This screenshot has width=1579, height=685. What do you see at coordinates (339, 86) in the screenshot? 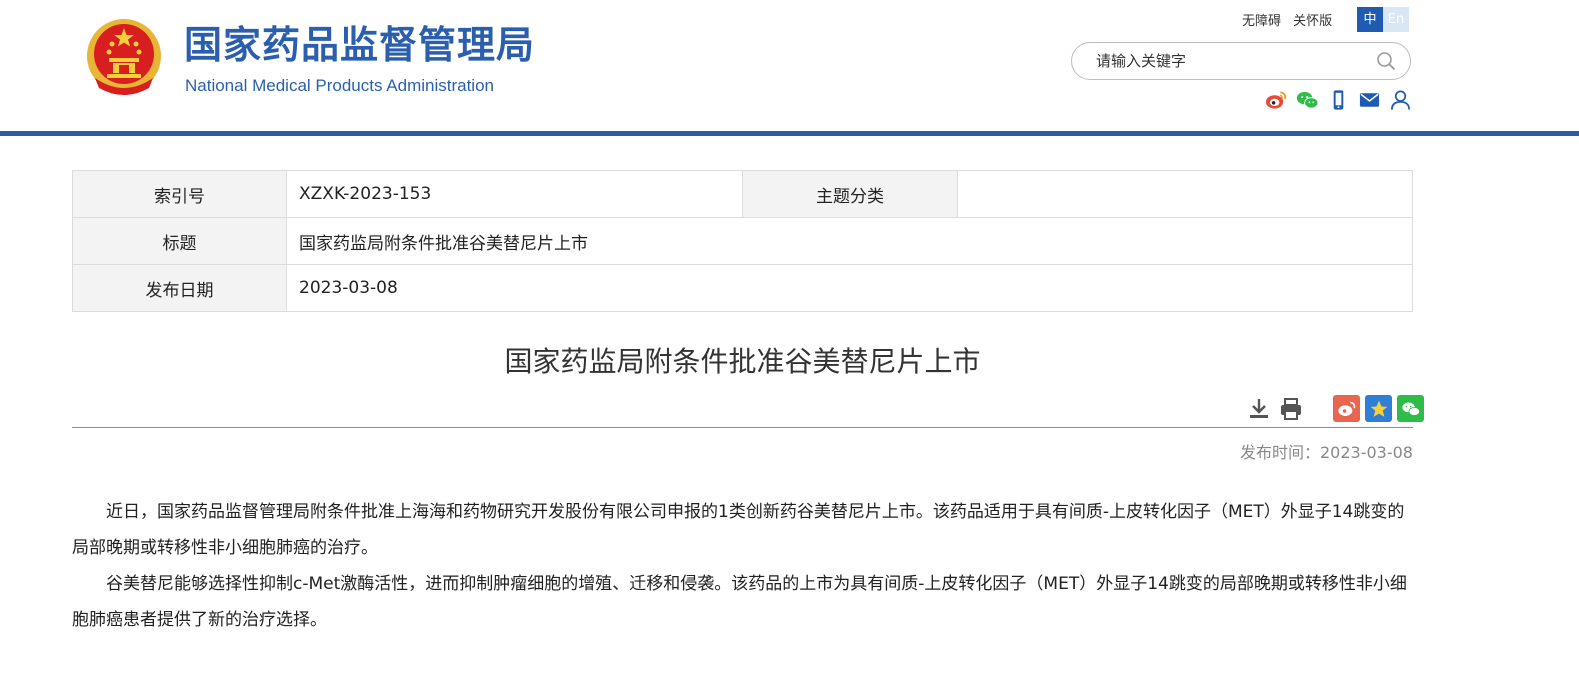
I see `site-title-en: National Medical Products Administration` at bounding box center [339, 86].